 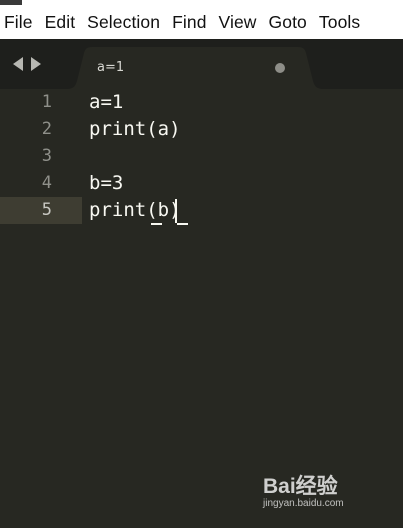 I want to click on watermark-url: jingyan.baidu.com, so click(x=303, y=503).